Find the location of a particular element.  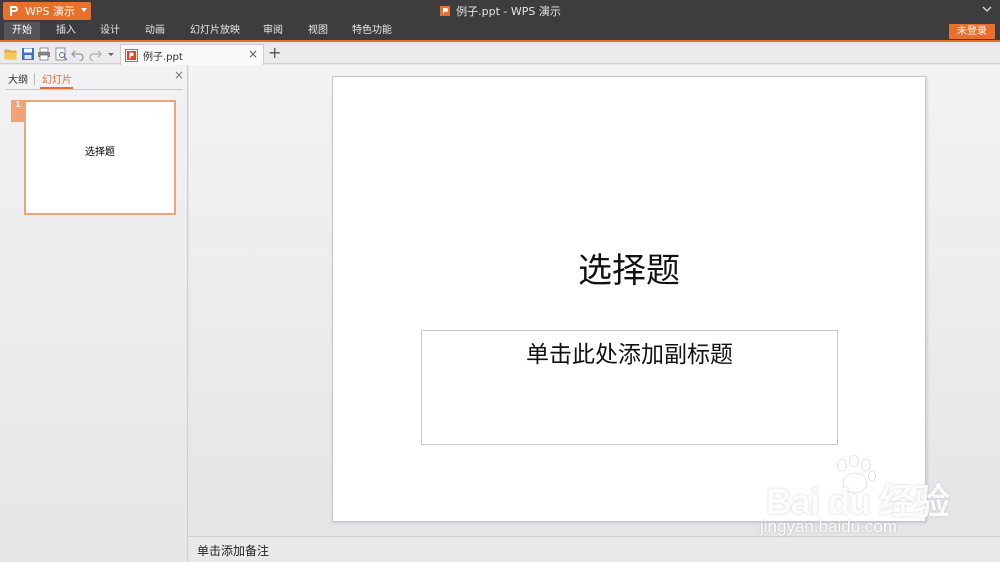

quick-access-toolbar: 例子.ppt × + is located at coordinates (500, 54).